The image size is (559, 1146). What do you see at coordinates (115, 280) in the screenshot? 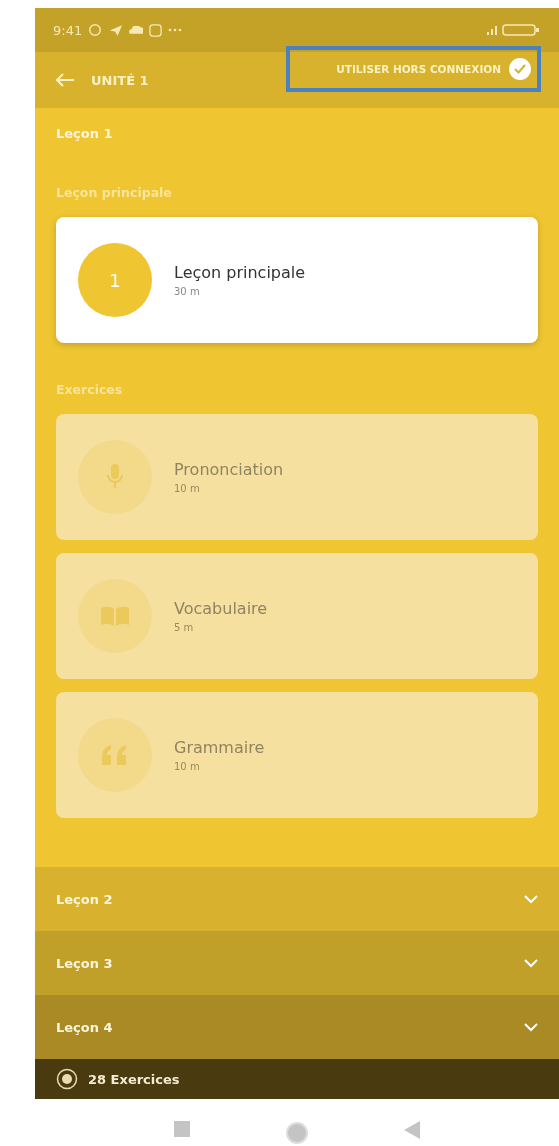
I see `number-circle: 1` at bounding box center [115, 280].